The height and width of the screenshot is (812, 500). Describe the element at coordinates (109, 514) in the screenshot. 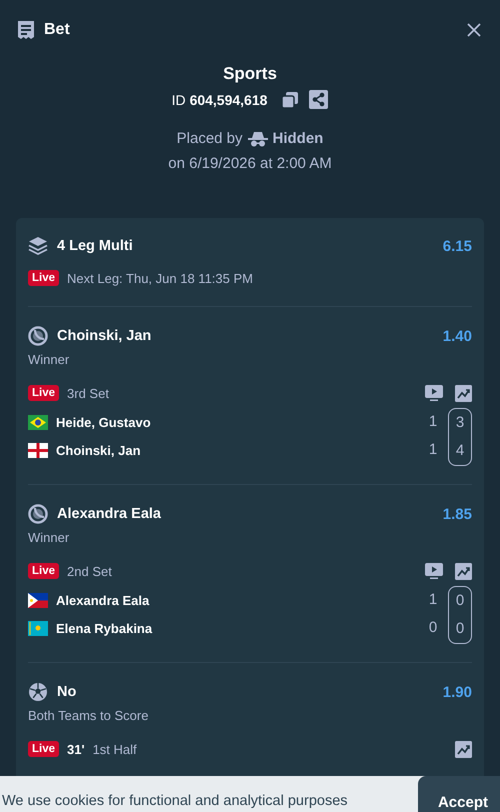

I see `selection-name: Alexandra Eala` at that location.